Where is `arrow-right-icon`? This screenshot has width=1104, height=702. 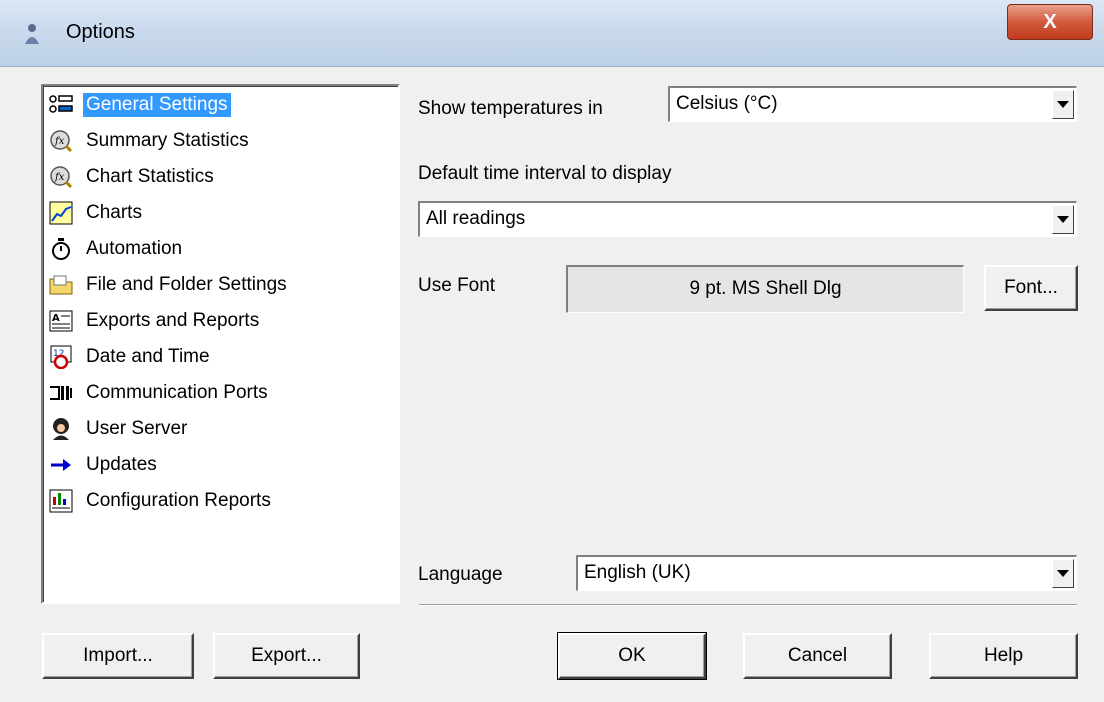
arrow-right-icon is located at coordinates (61, 465).